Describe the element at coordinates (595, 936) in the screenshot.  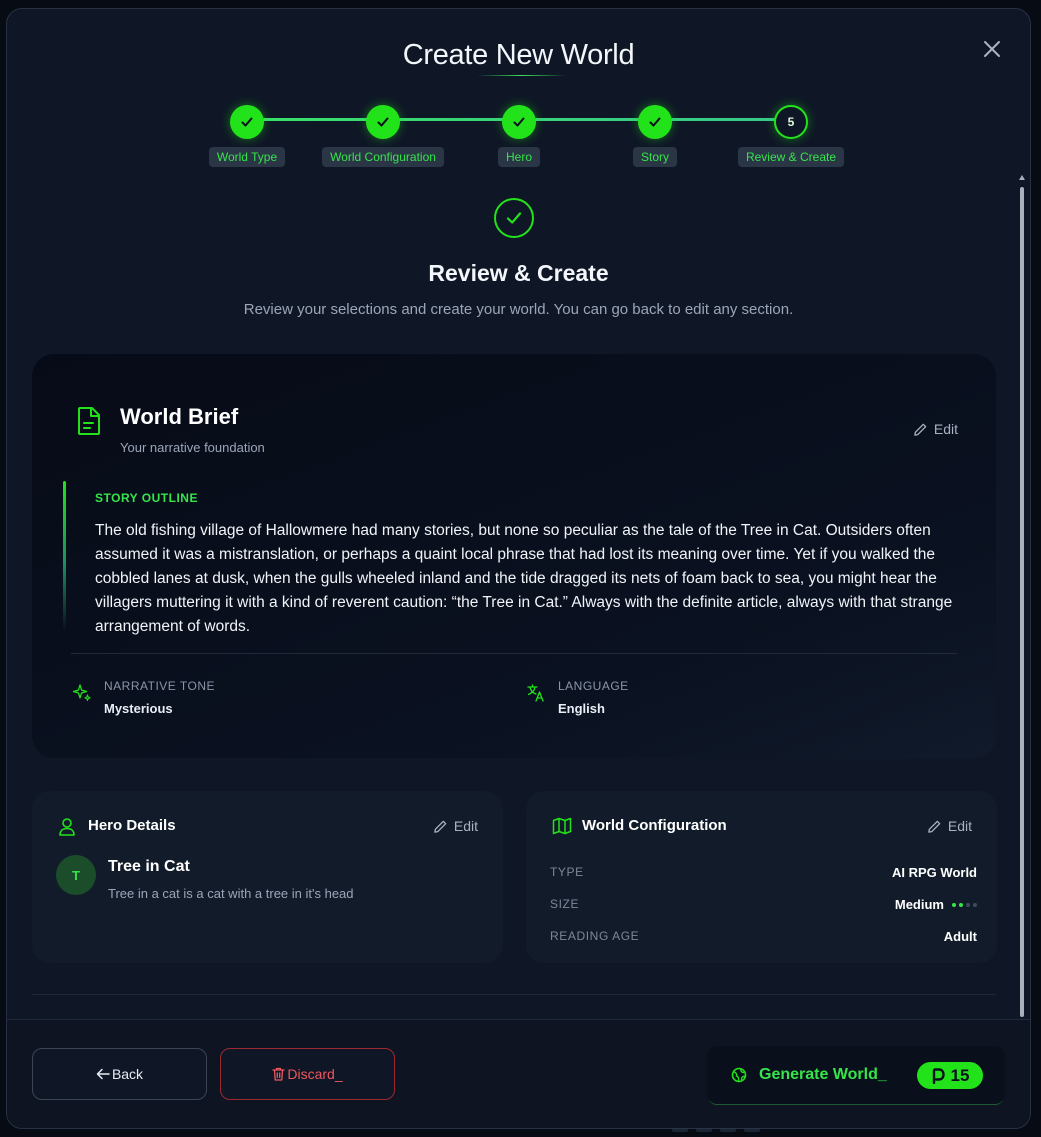
I see `config-label: READING AGE` at that location.